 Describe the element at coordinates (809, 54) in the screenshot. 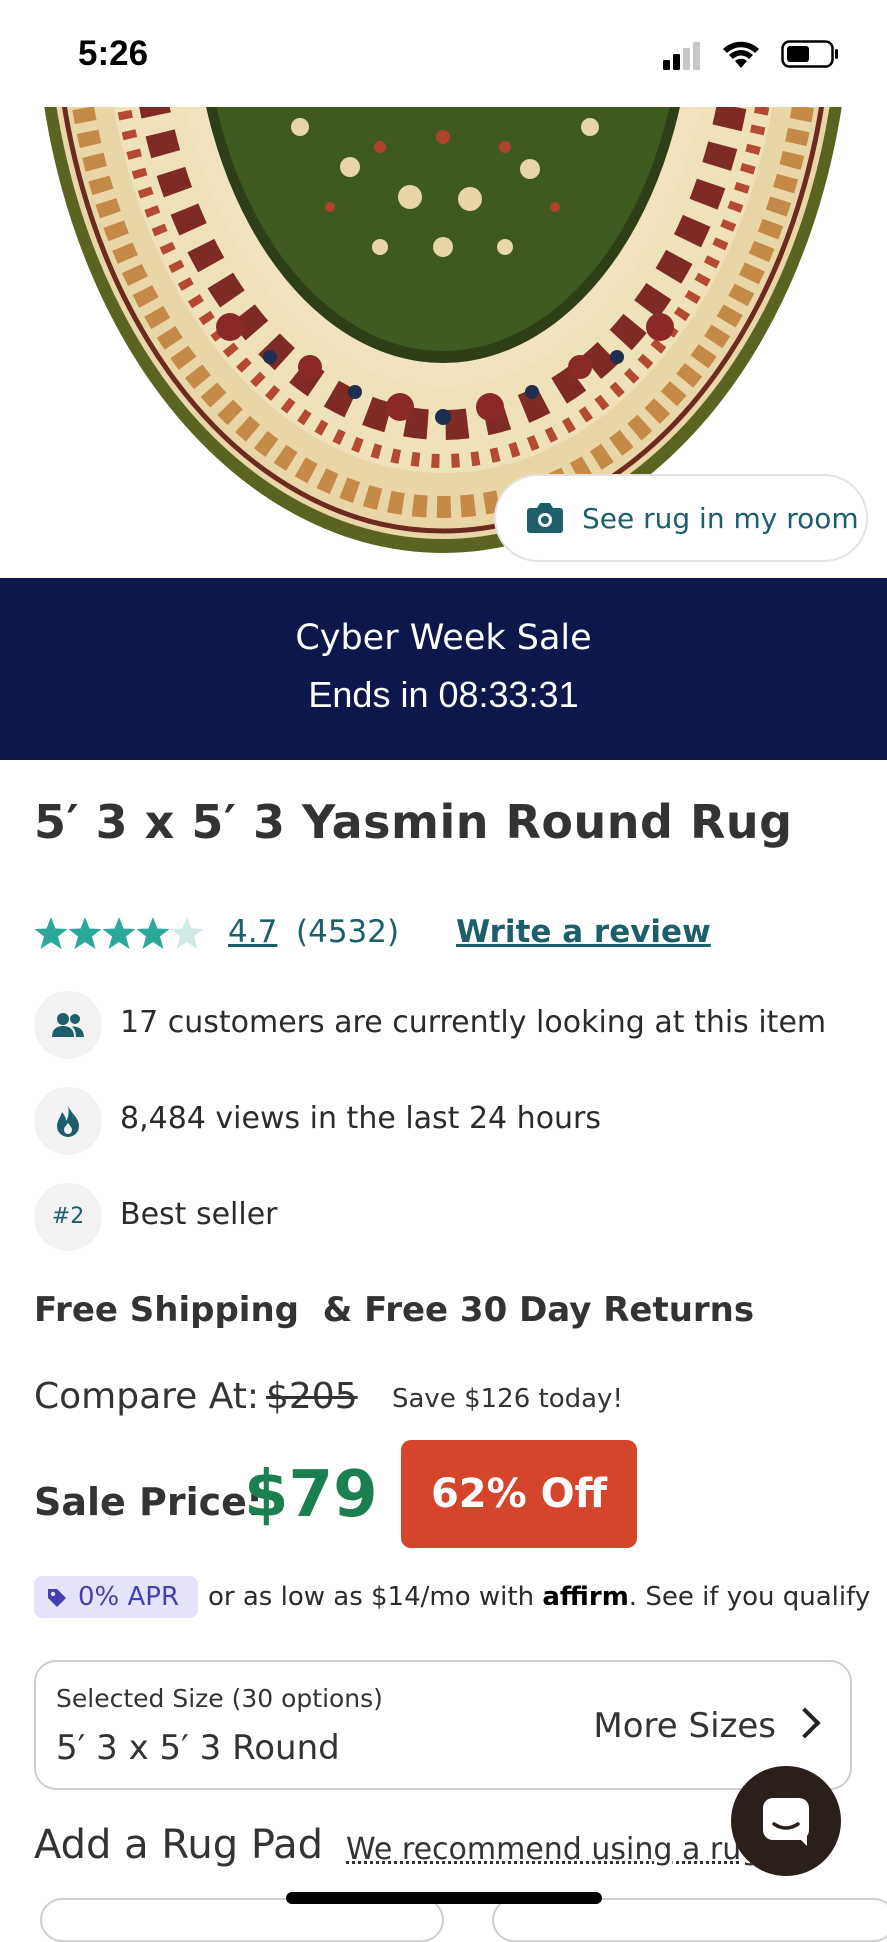

I see `battery-icon` at that location.